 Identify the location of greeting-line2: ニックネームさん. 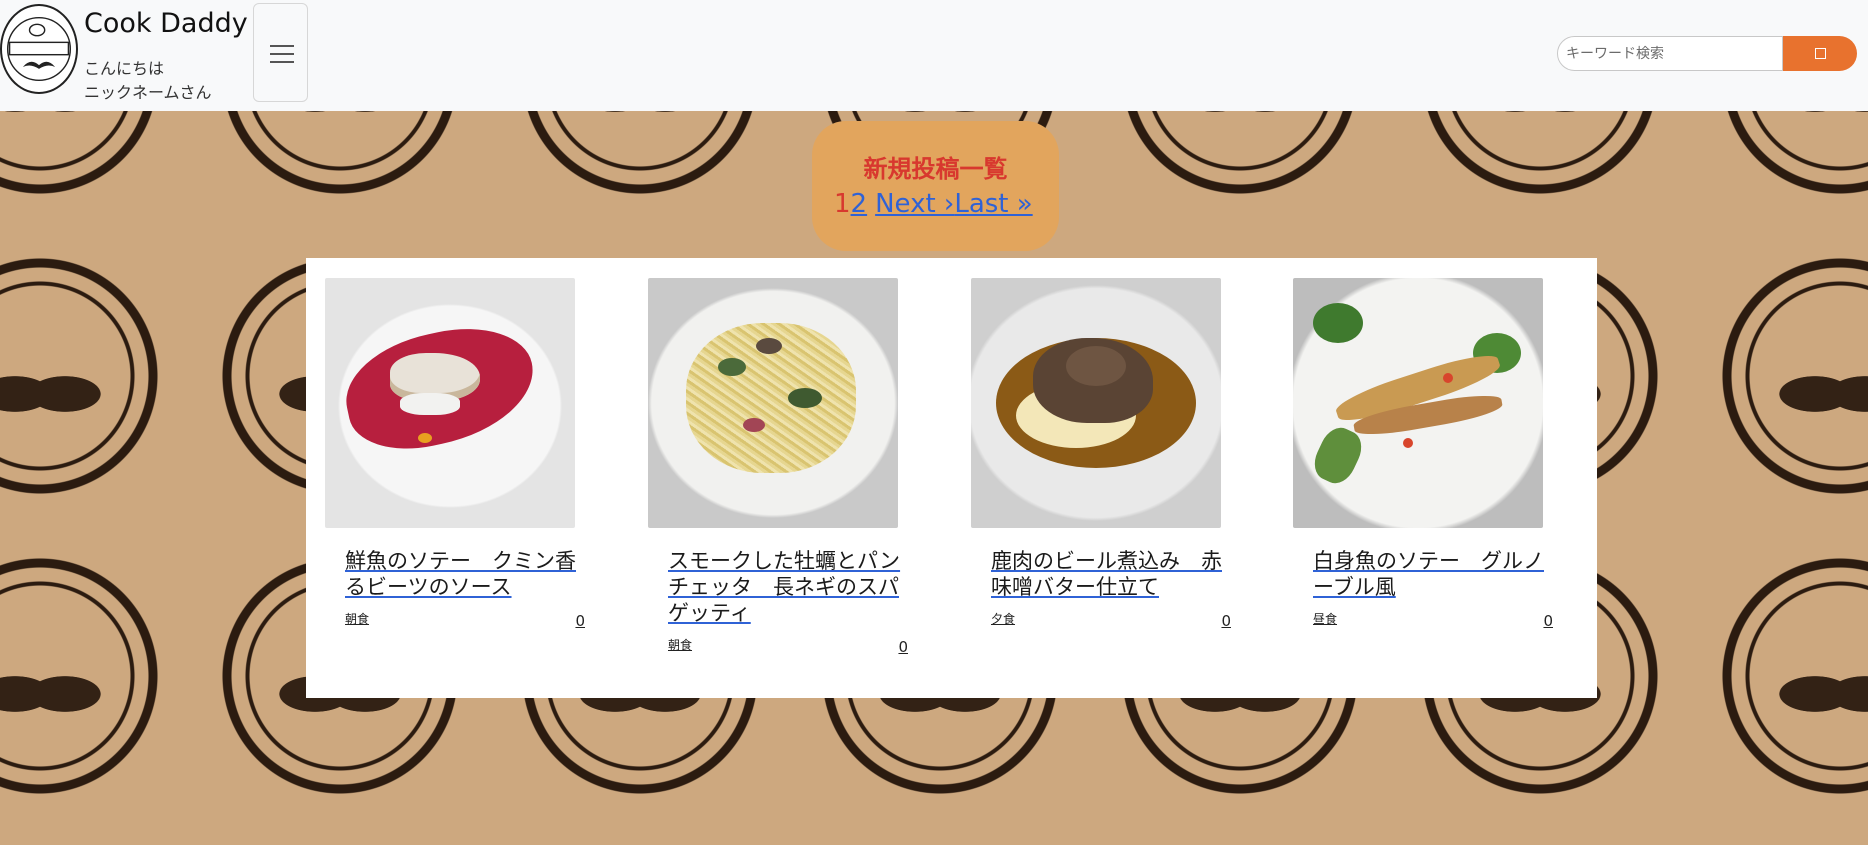
(148, 92).